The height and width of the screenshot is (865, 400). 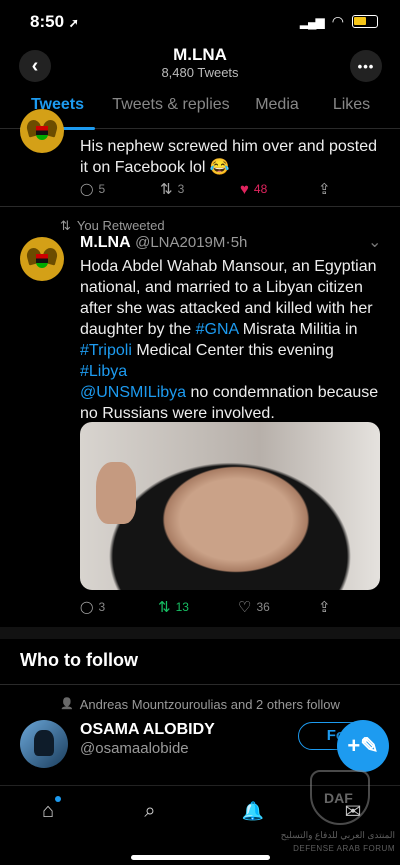 What do you see at coordinates (244, 189) in the screenshot?
I see `heart-icon: ♥` at bounding box center [244, 189].